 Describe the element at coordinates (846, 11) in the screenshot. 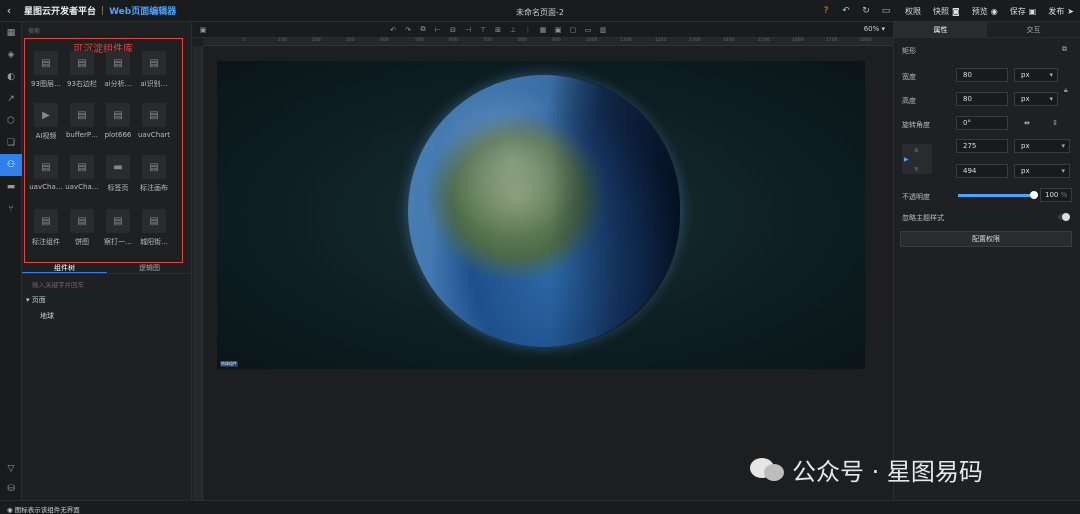

I see `undo-history-icon: ↶` at that location.